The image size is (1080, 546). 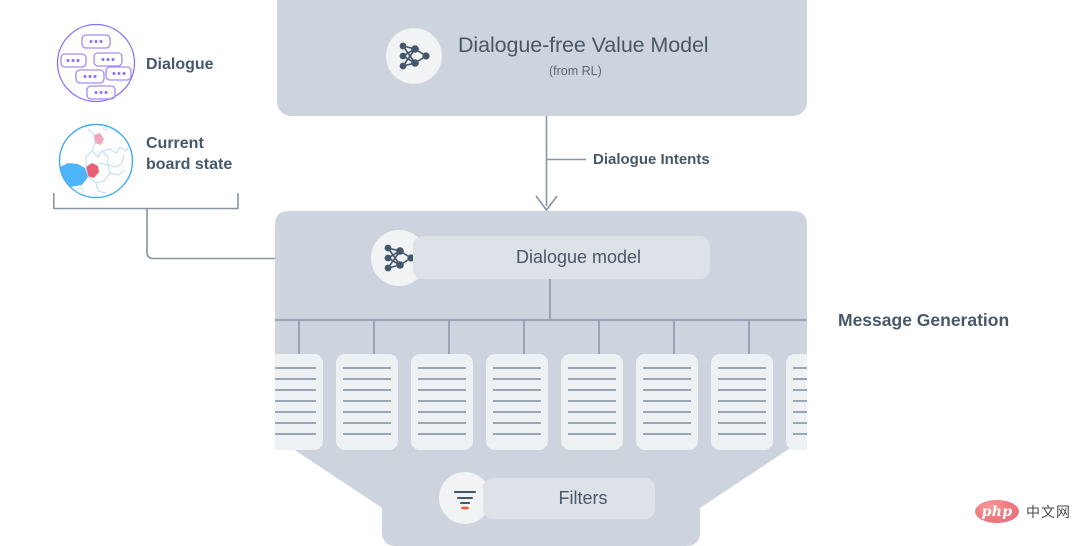 What do you see at coordinates (651, 159) in the screenshot?
I see `edge-label-dialogue-intents: Dialogue Intents` at bounding box center [651, 159].